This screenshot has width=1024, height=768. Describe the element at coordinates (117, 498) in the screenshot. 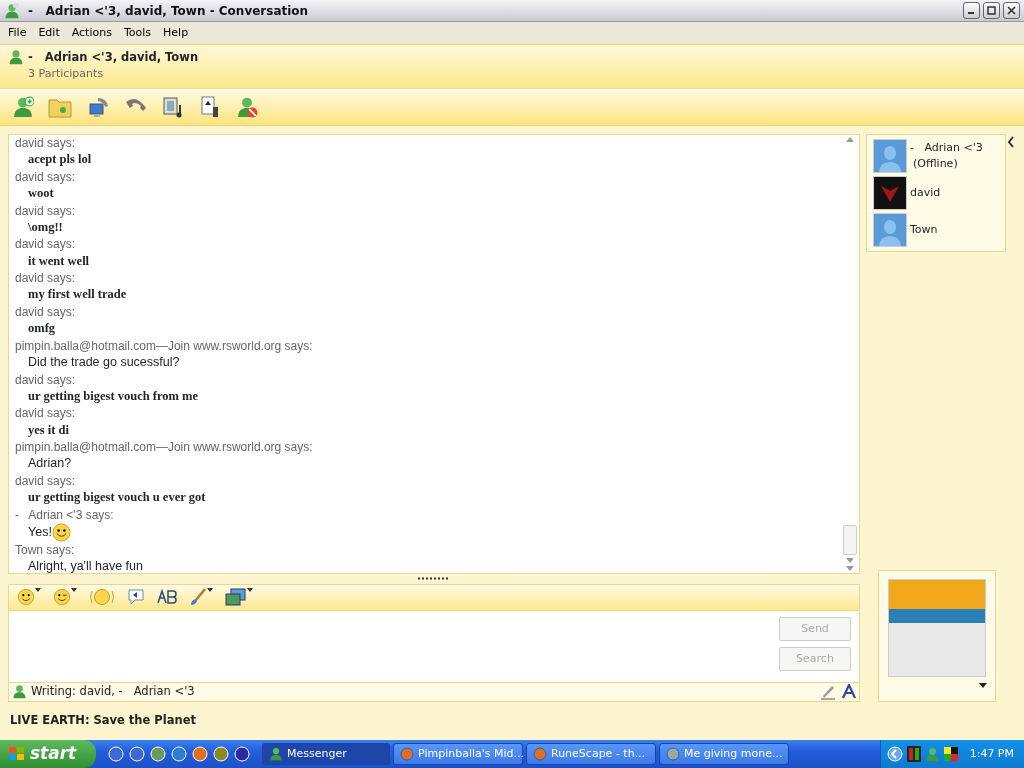

I see `message-text: ur getting bigest vouch u ever got` at that location.